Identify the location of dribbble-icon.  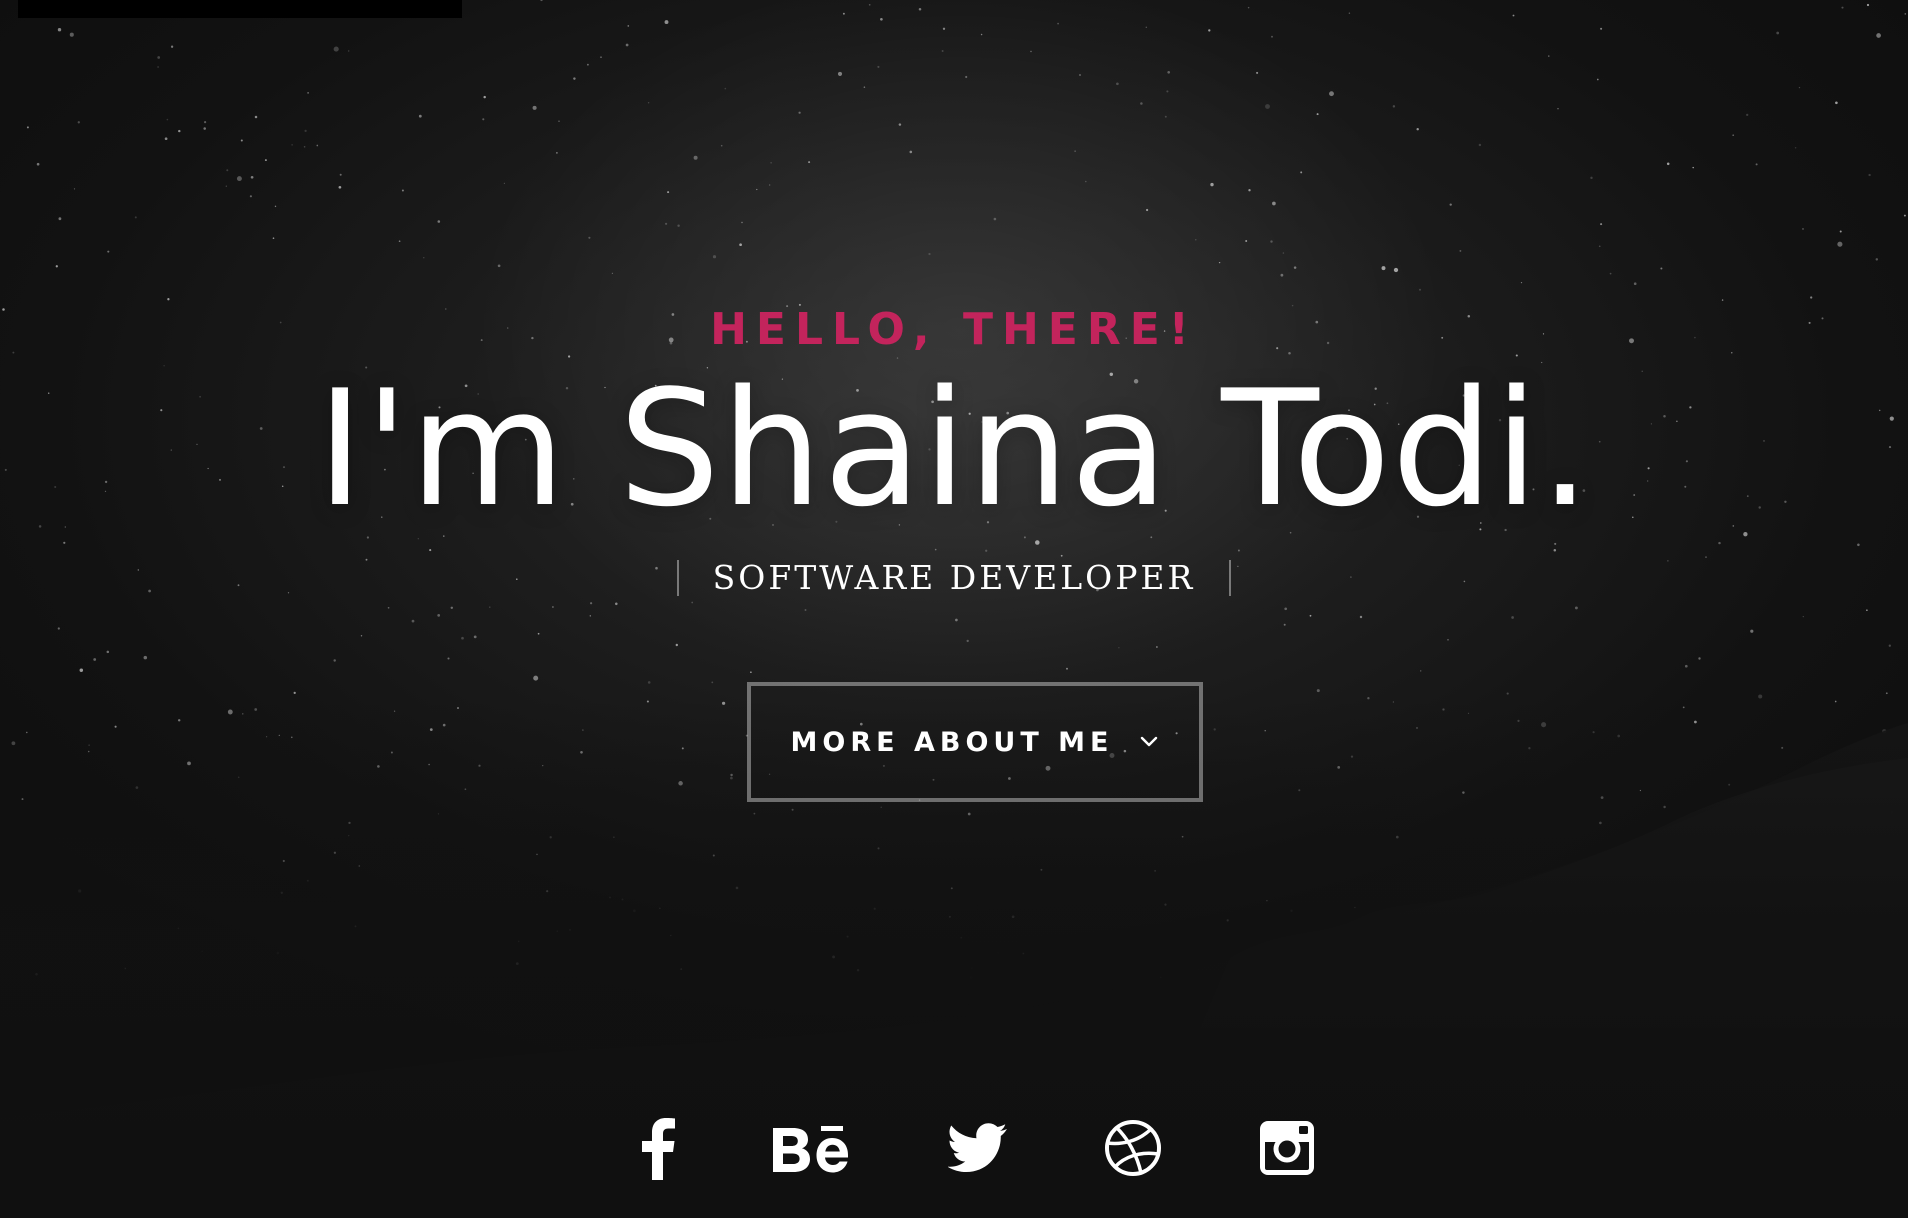
(1133, 1148).